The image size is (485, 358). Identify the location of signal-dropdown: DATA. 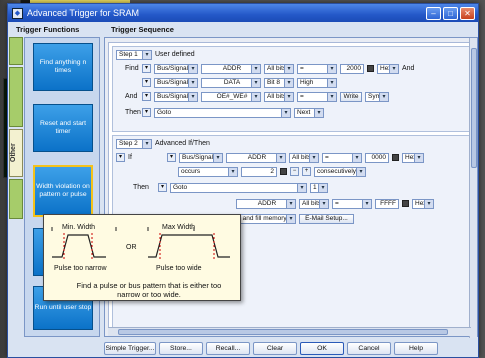
(231, 82).